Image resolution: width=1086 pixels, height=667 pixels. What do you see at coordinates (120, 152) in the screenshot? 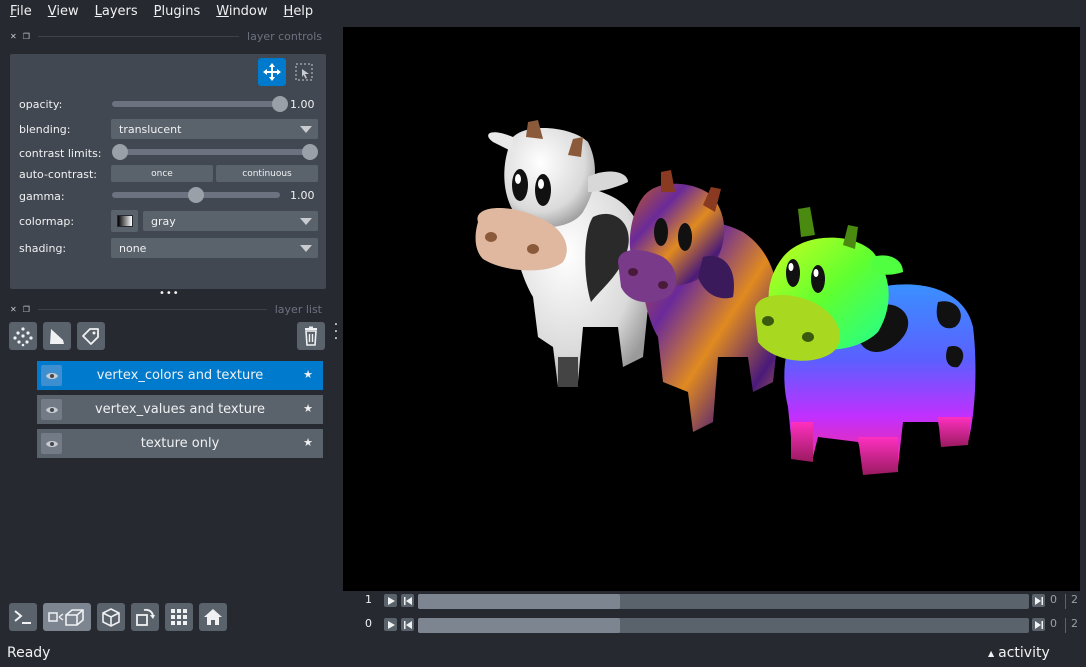
I see `contrast-low-handle` at bounding box center [120, 152].